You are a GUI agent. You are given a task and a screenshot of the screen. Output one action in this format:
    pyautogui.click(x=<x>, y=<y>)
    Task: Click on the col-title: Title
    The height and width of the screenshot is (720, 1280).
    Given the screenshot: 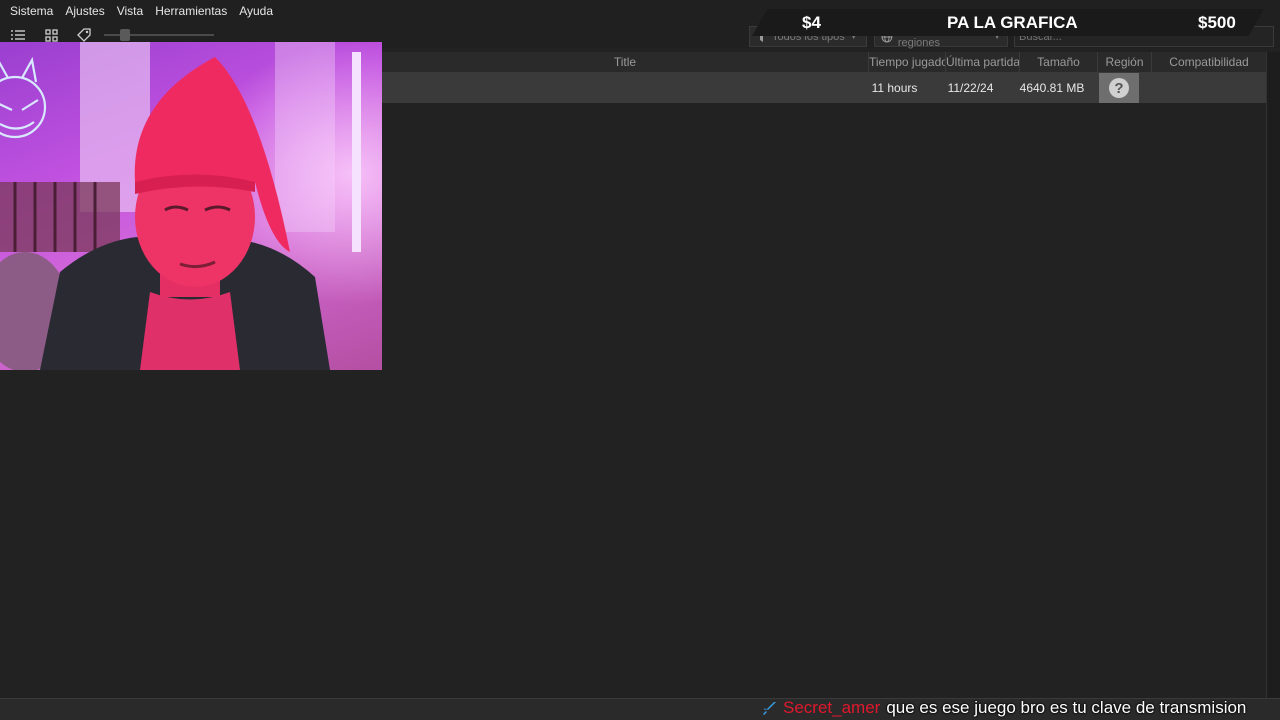 What is the action you would take?
    pyautogui.click(x=625, y=62)
    